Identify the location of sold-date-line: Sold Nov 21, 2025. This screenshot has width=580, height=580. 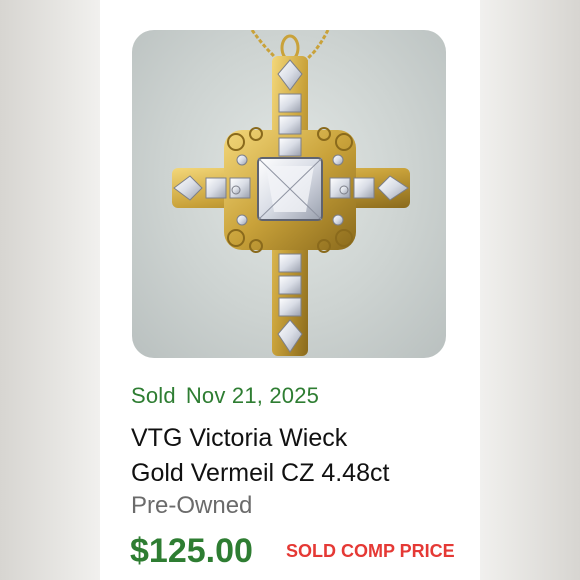
(225, 396).